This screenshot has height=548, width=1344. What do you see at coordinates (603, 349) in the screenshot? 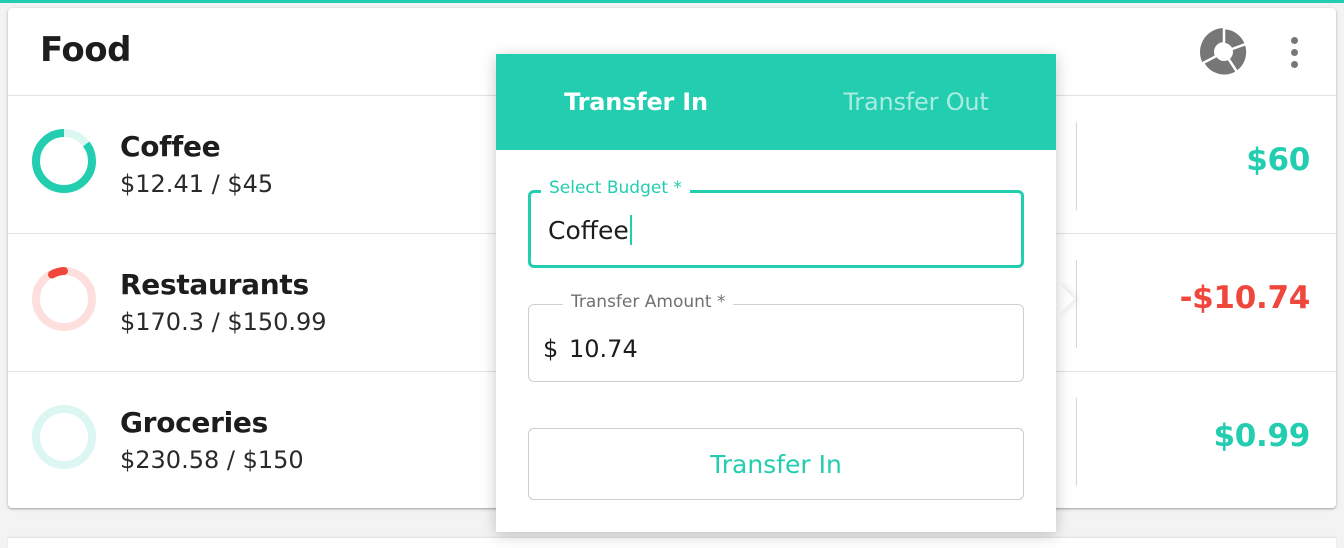
I see `transfer-amount-input: 10.74` at bounding box center [603, 349].